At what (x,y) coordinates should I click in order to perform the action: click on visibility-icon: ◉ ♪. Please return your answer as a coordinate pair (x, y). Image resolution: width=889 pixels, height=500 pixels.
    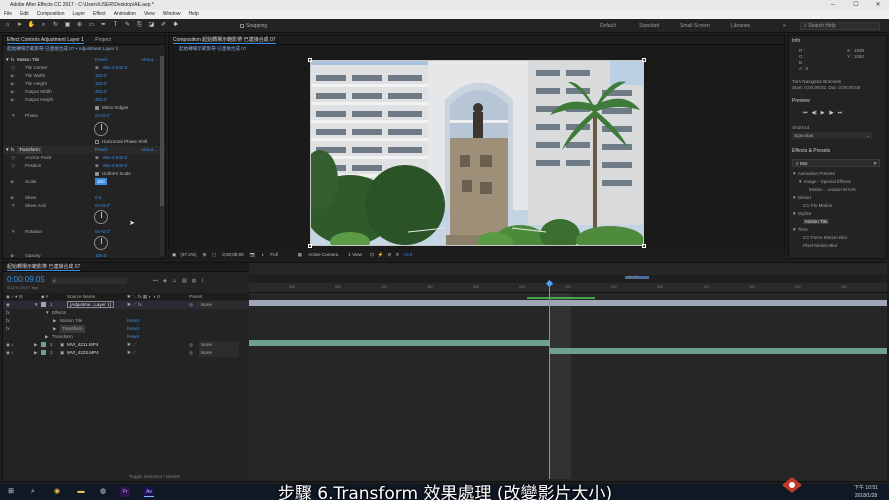
    Looking at the image, I should click on (10, 353).